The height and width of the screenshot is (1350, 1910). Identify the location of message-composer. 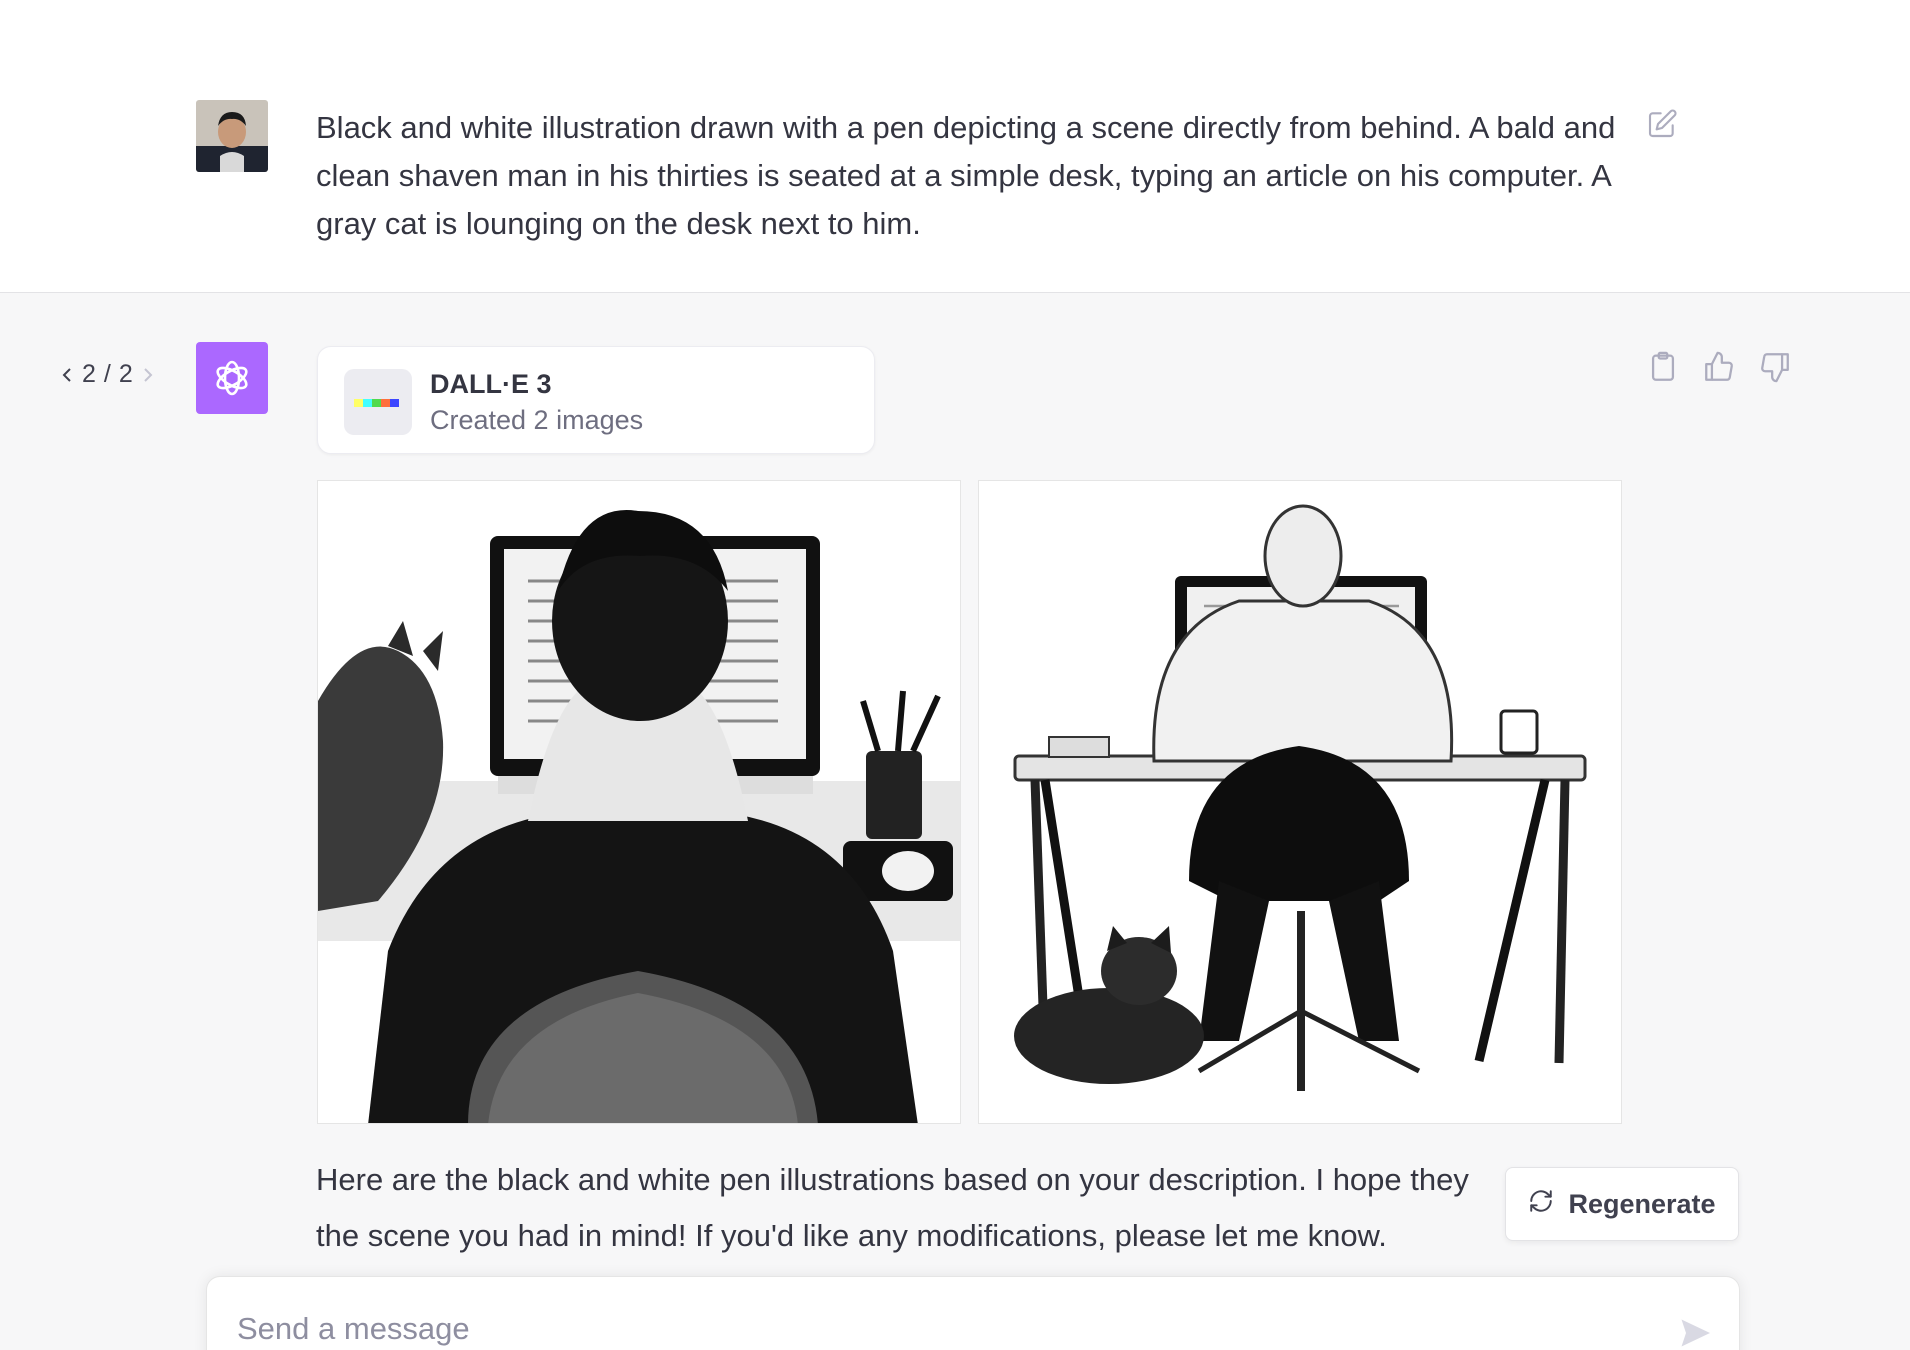
(973, 1313).